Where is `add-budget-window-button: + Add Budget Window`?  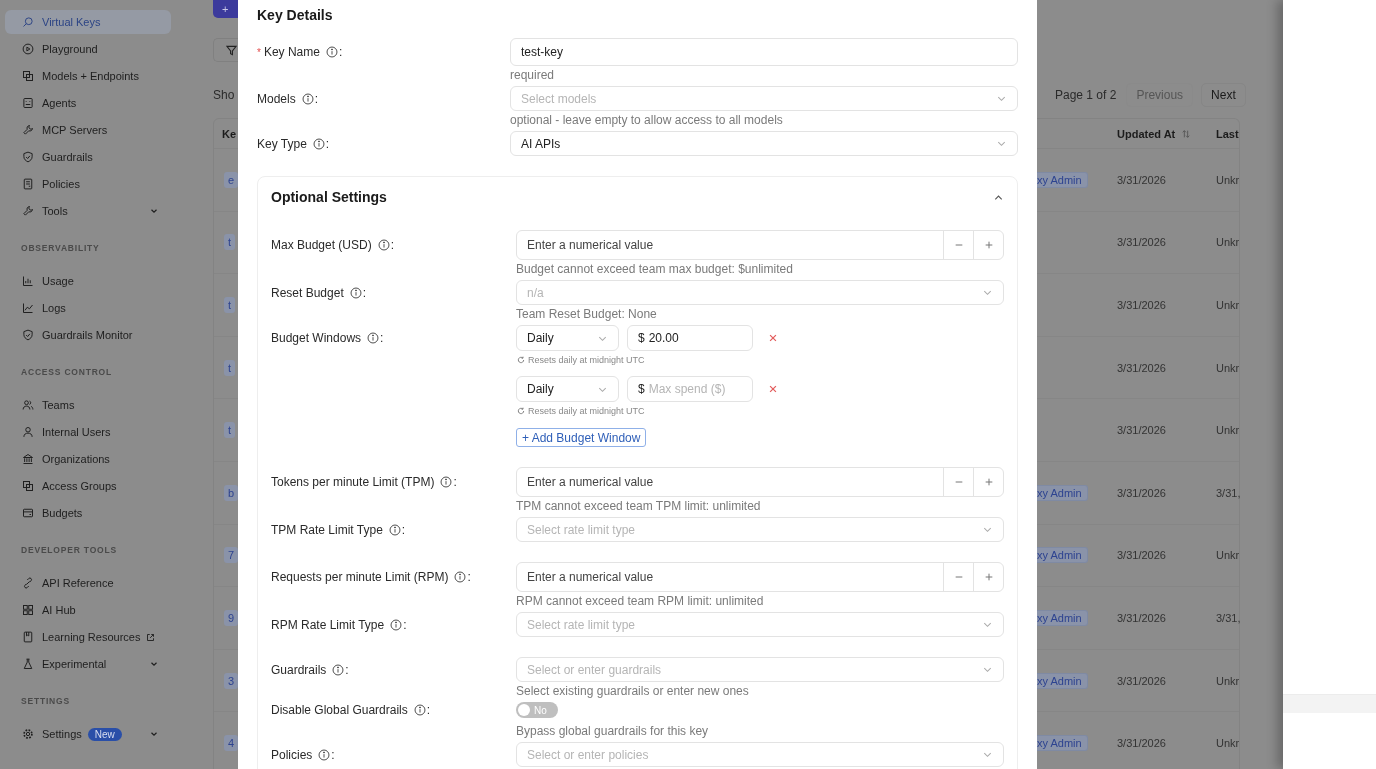 add-budget-window-button: + Add Budget Window is located at coordinates (581, 437).